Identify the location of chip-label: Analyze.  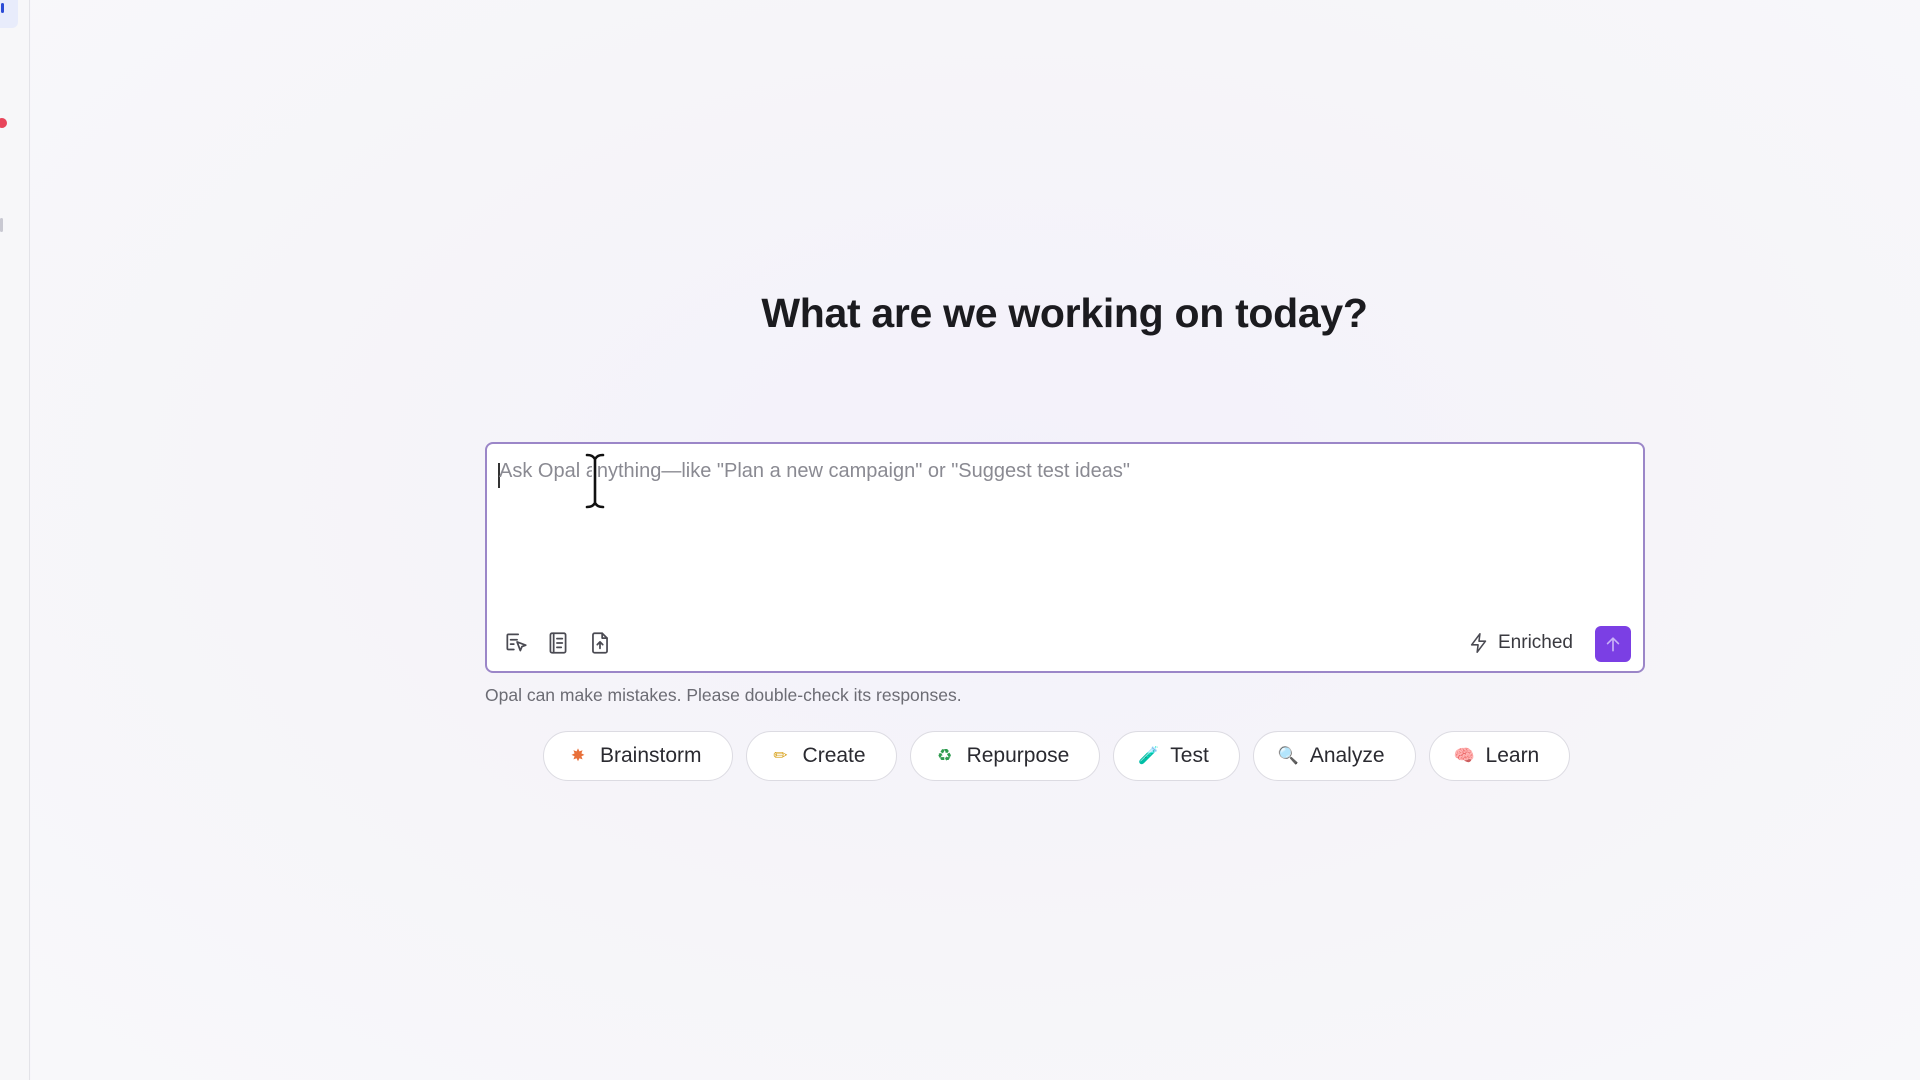
(1347, 755).